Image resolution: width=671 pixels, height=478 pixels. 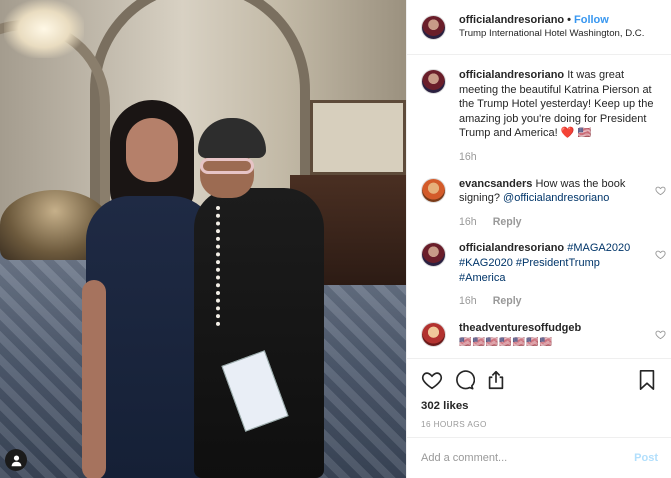 What do you see at coordinates (227, 166) in the screenshot?
I see `glasses` at bounding box center [227, 166].